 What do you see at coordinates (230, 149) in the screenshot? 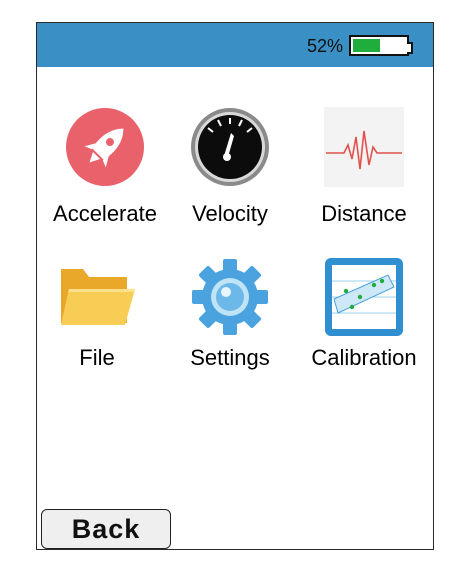
I see `speedometer-icon` at bounding box center [230, 149].